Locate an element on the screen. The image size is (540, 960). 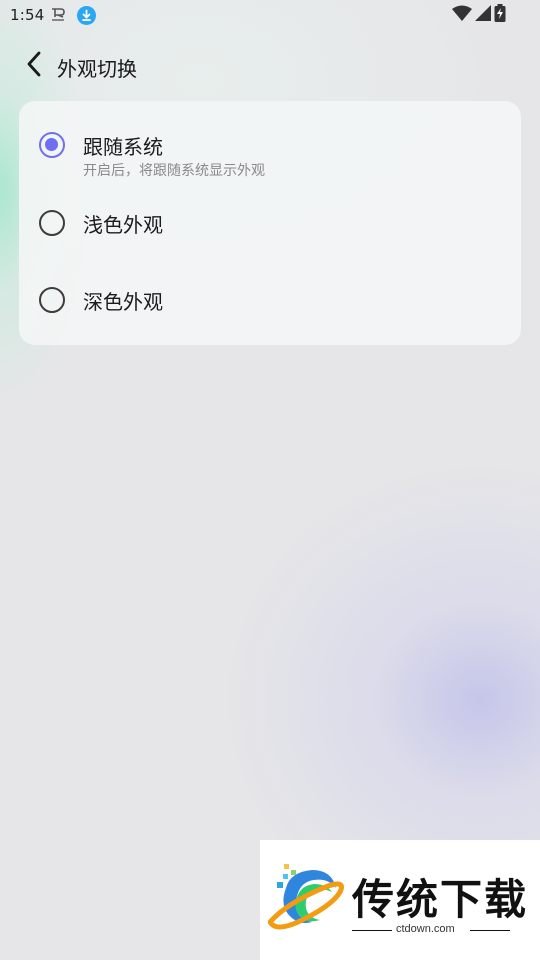
signal-icon is located at coordinates (483, 15).